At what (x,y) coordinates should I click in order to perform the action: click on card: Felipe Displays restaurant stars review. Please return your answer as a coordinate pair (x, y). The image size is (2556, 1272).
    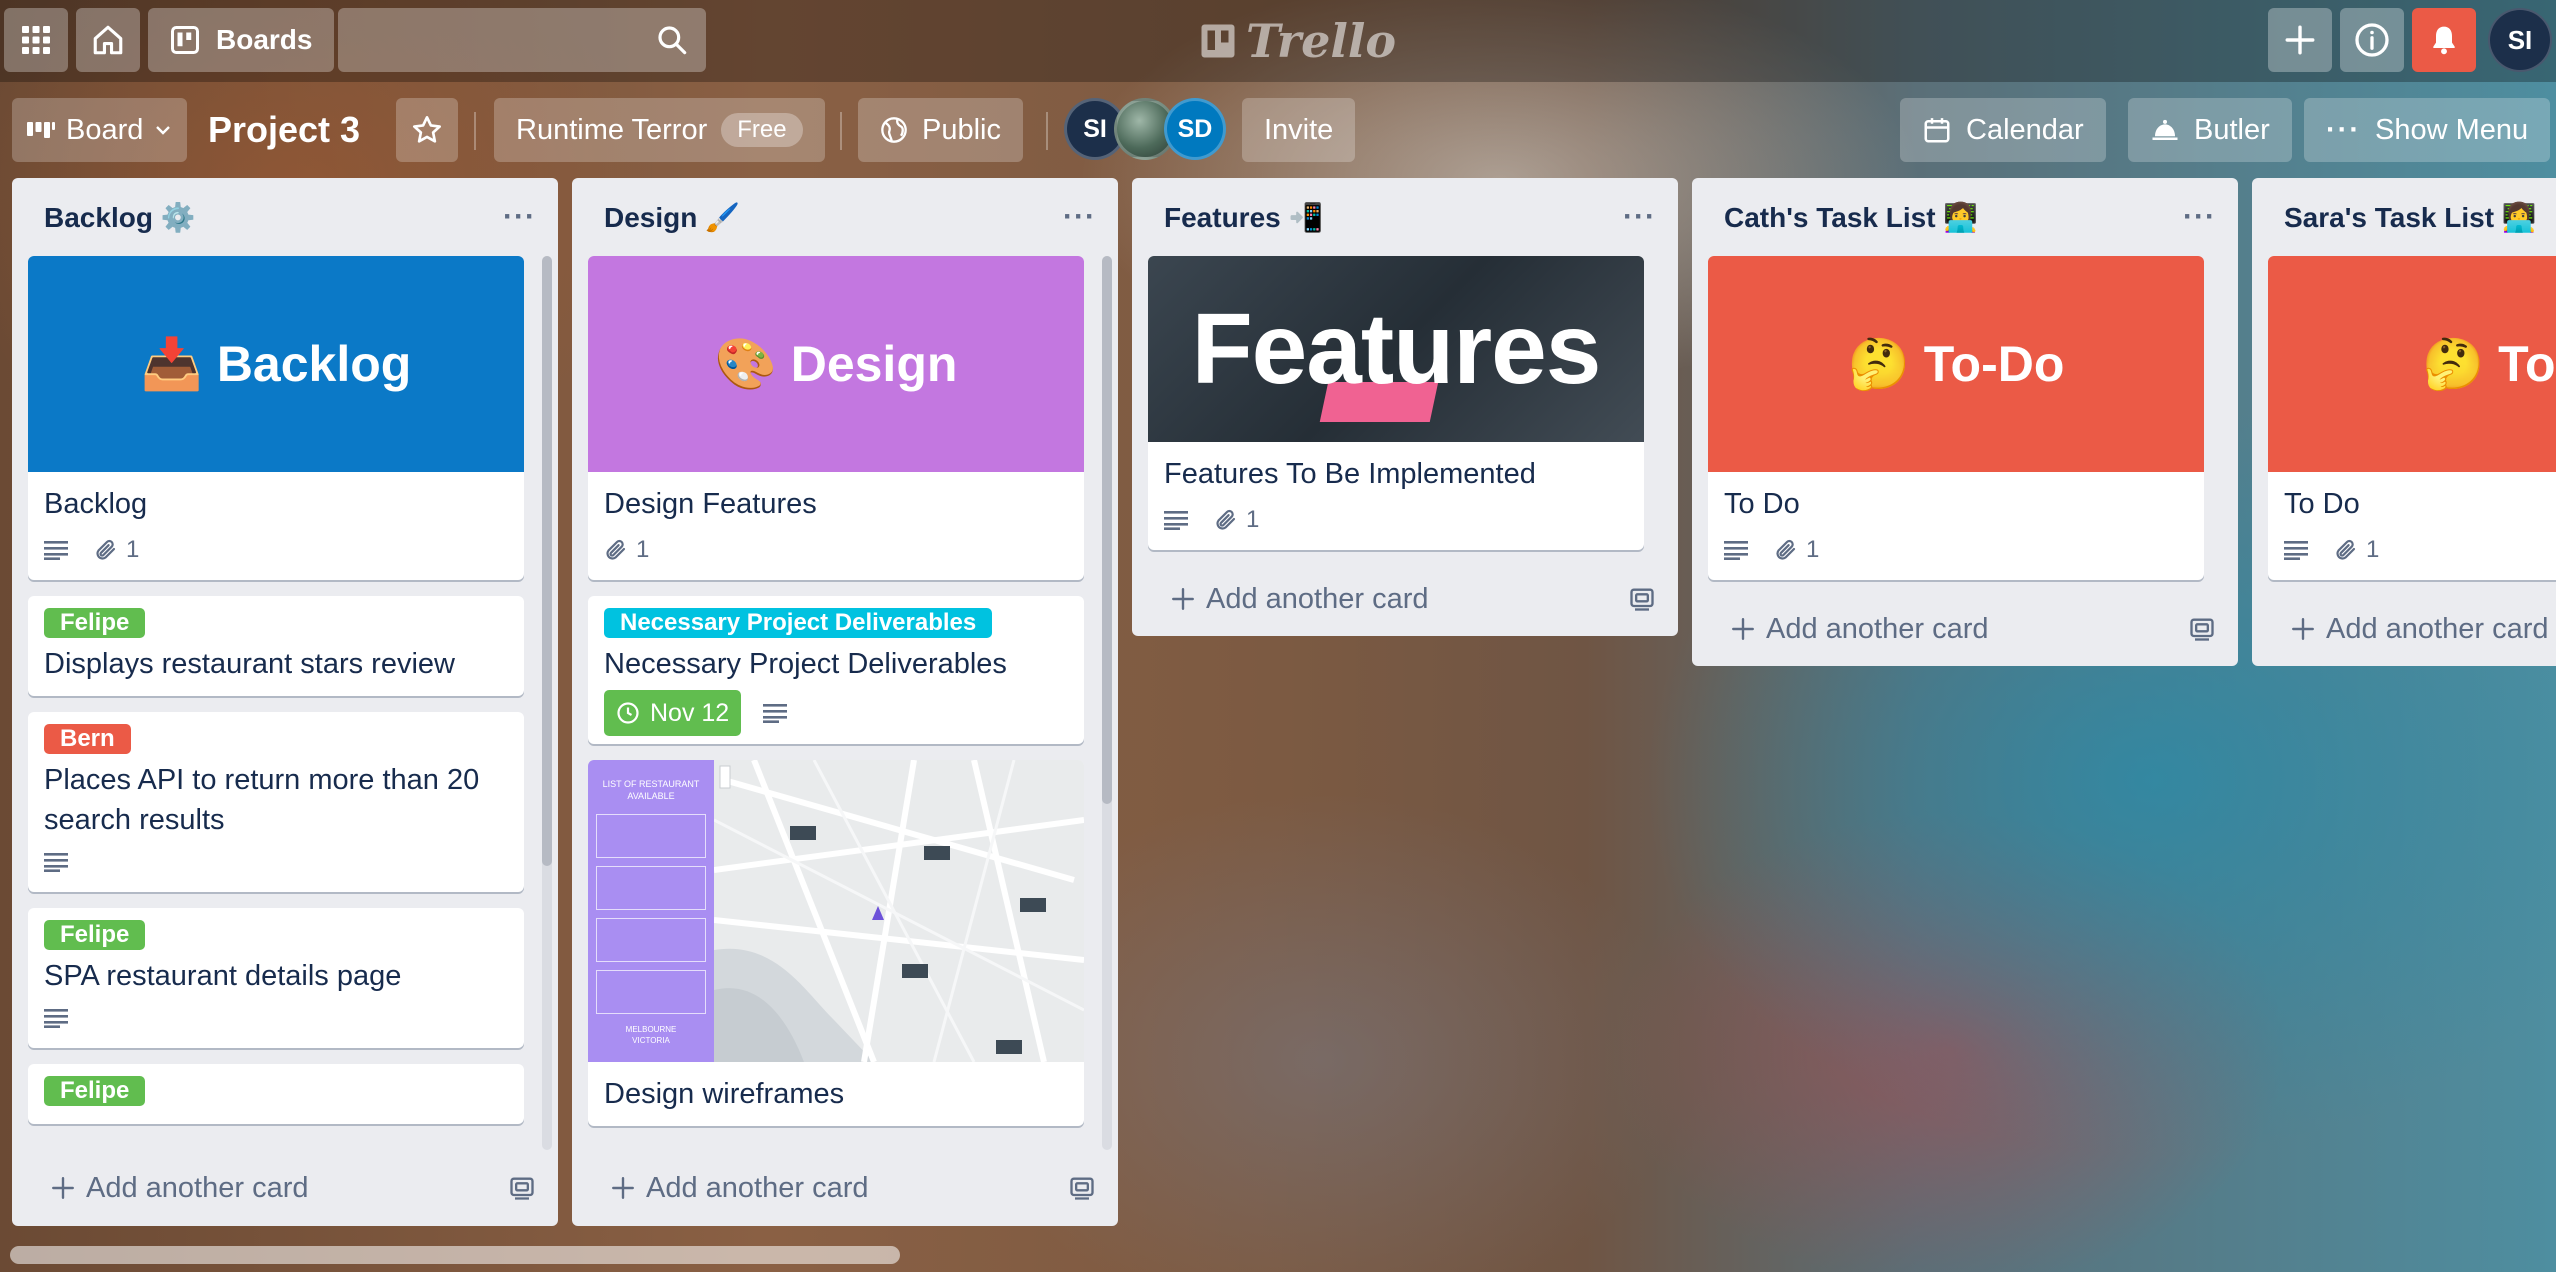
    Looking at the image, I should click on (276, 646).